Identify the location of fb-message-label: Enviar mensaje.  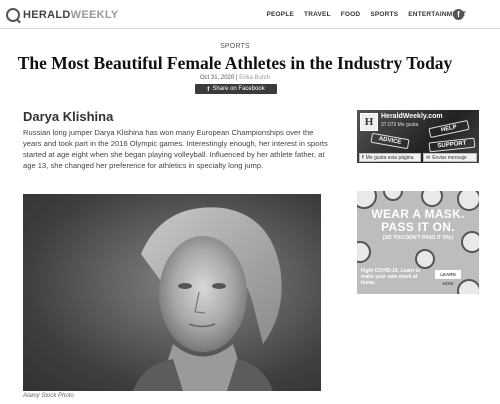
(449, 157).